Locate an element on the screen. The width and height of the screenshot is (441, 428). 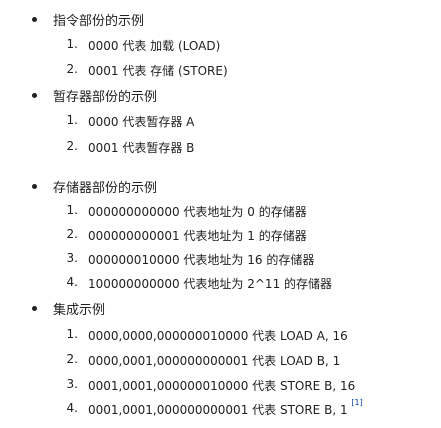
section-heading: 存储器部份的示例 is located at coordinates (105, 188).